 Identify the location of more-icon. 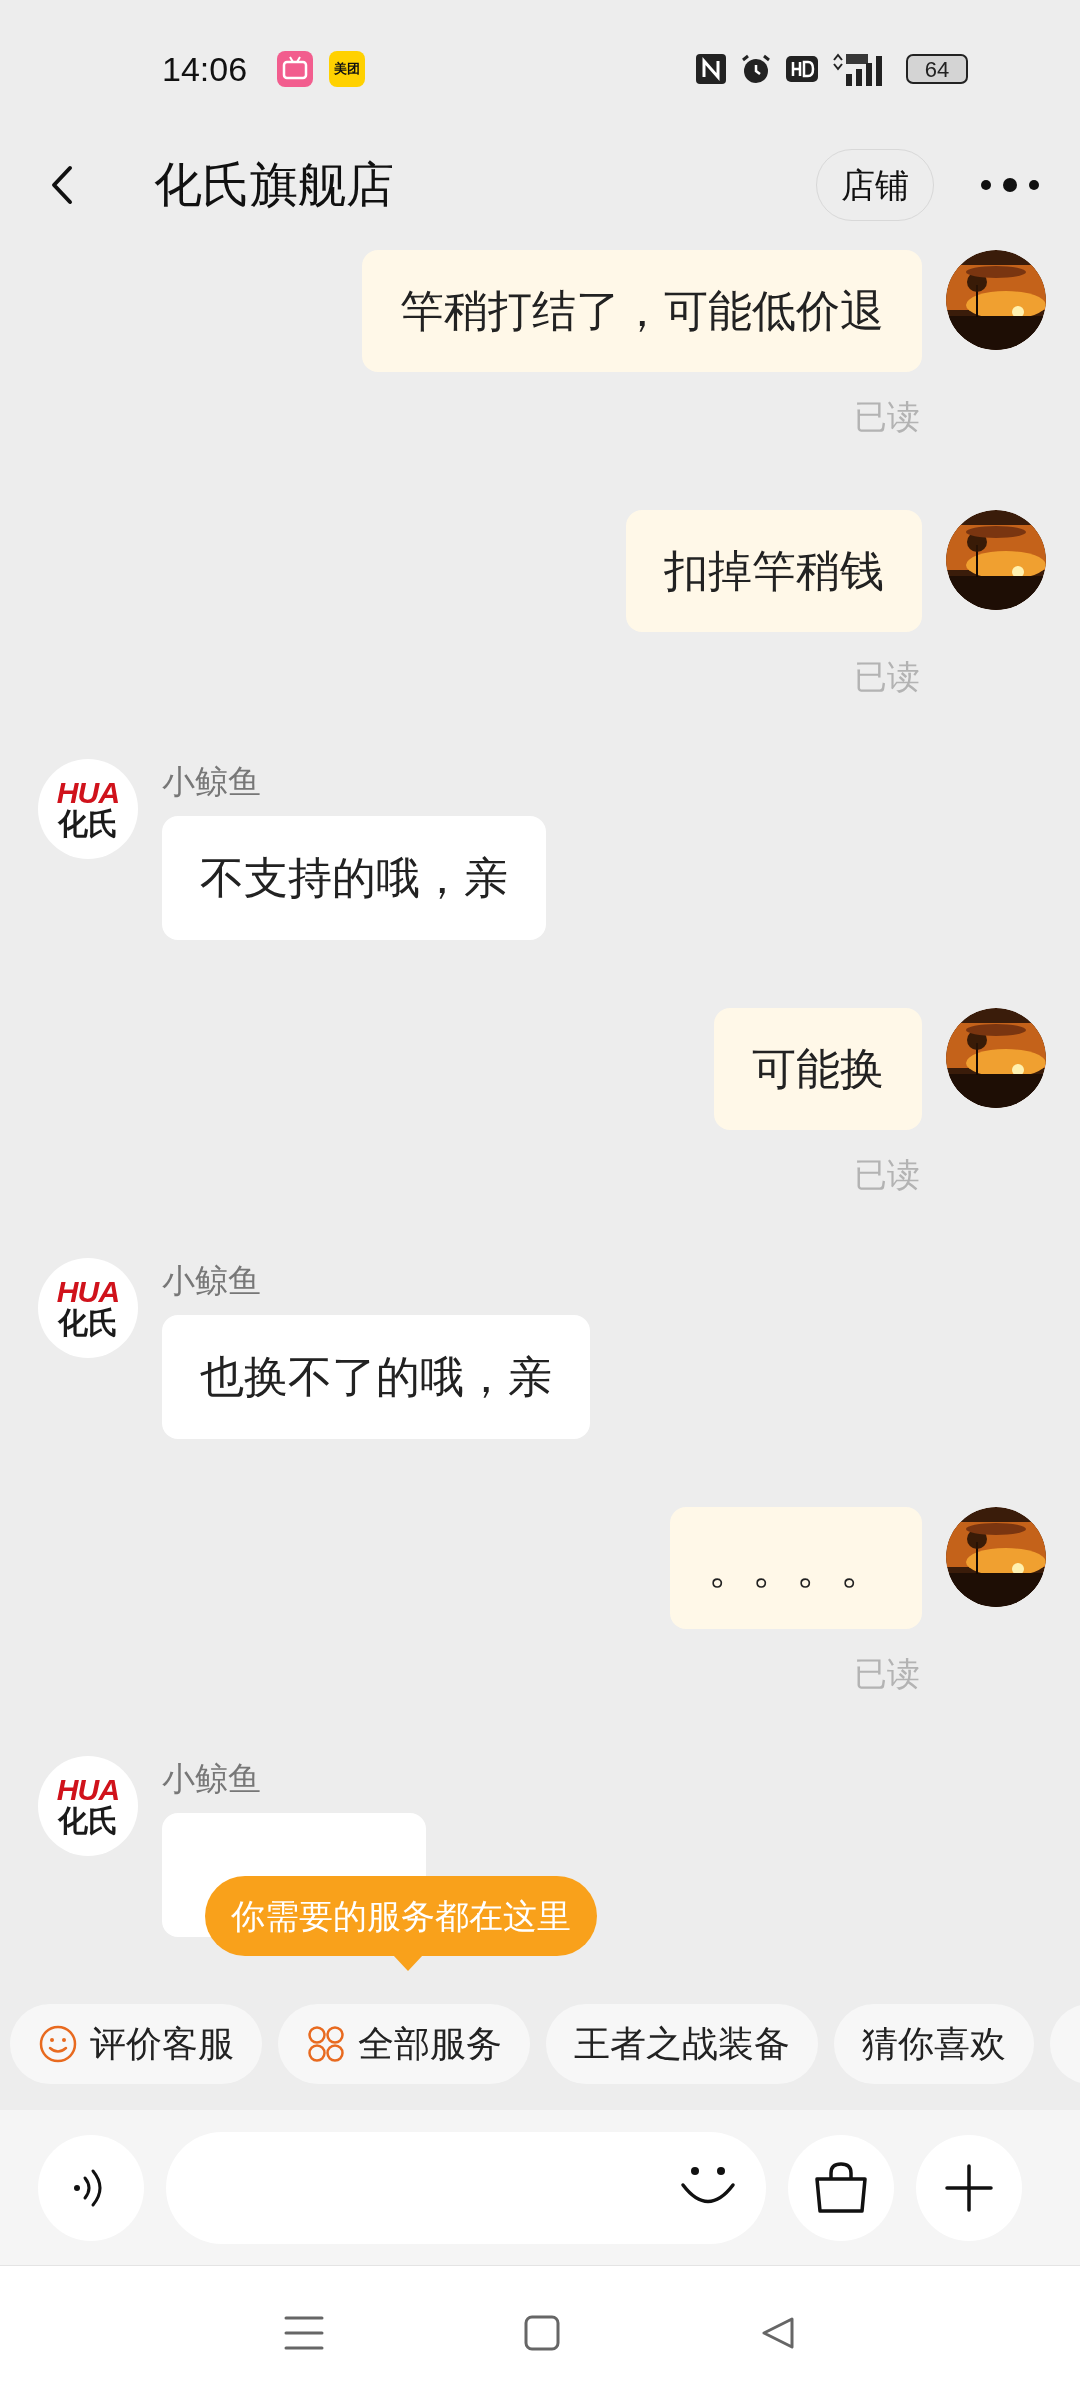
(1010, 185).